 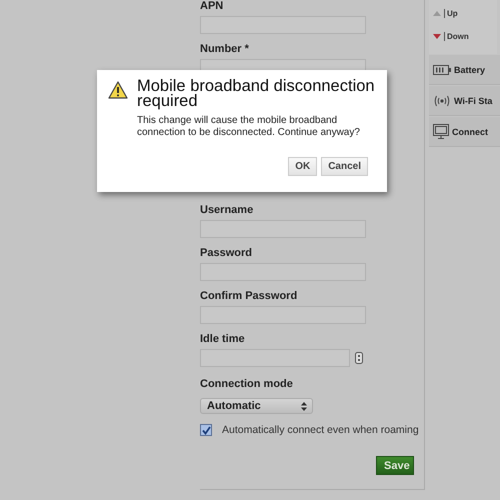 I want to click on checkbox-label: Automatically connect even when roaming, so click(x=320, y=430).